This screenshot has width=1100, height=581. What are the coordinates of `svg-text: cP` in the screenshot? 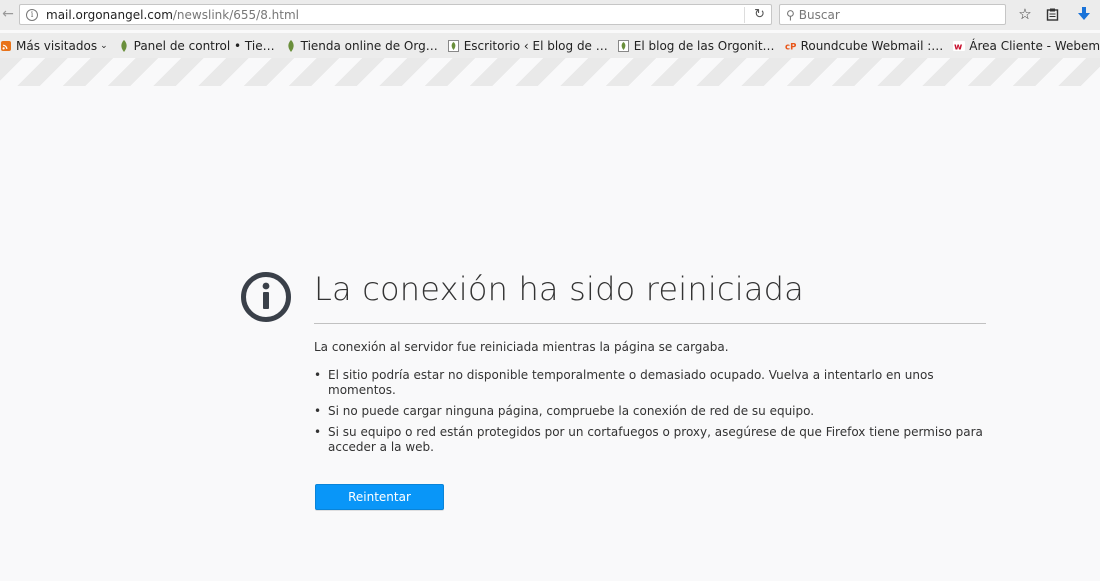 It's located at (790, 46).